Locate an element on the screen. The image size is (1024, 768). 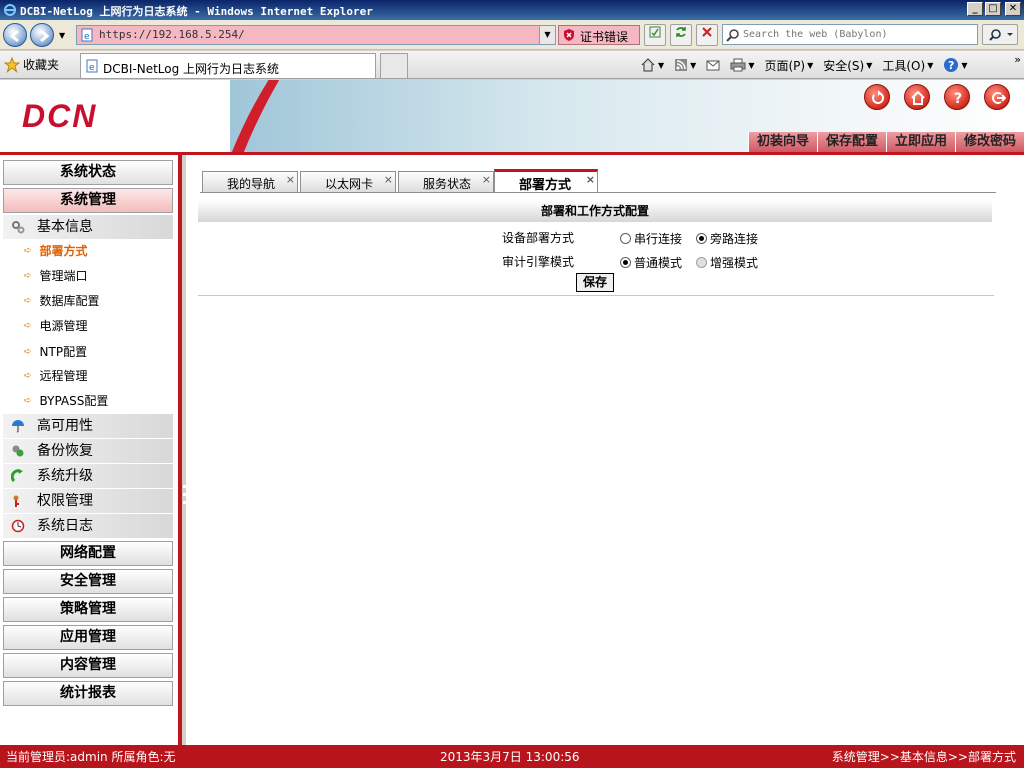
favorites-button: 收藏夹 is located at coordinates (31, 64).